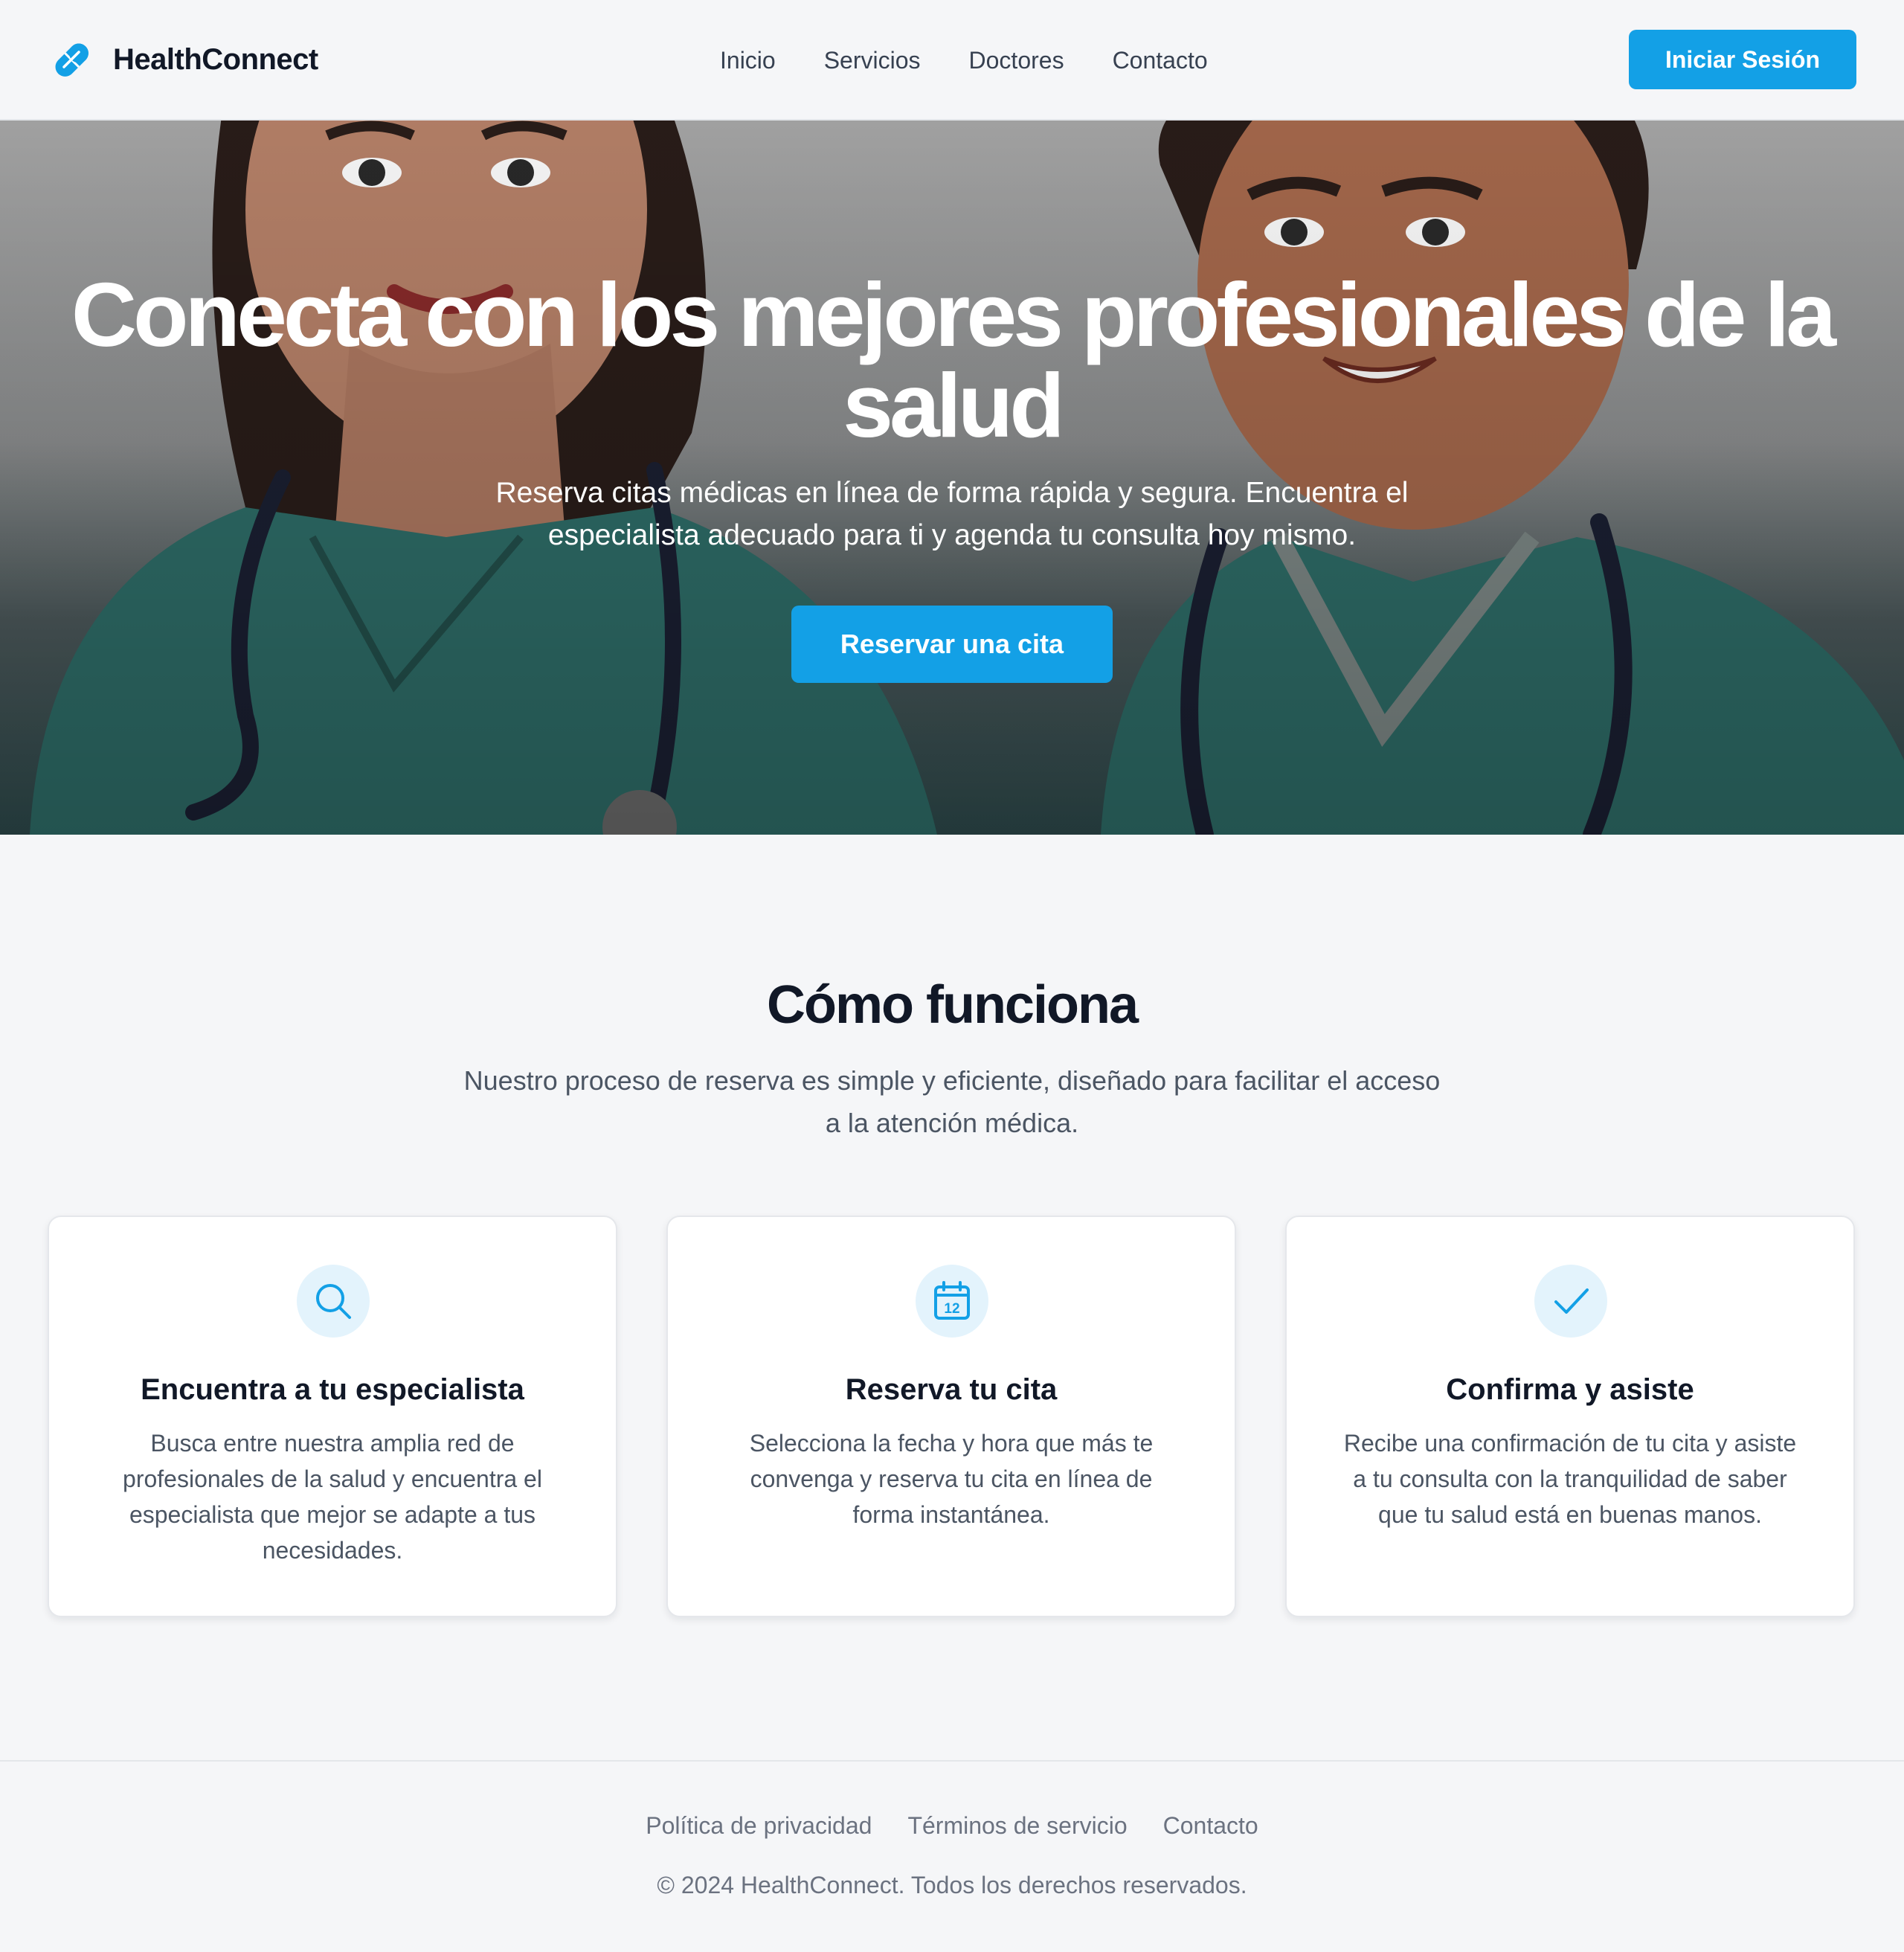 The height and width of the screenshot is (1952, 1904). What do you see at coordinates (1017, 60) in the screenshot?
I see `nav-doctores: Doctores` at bounding box center [1017, 60].